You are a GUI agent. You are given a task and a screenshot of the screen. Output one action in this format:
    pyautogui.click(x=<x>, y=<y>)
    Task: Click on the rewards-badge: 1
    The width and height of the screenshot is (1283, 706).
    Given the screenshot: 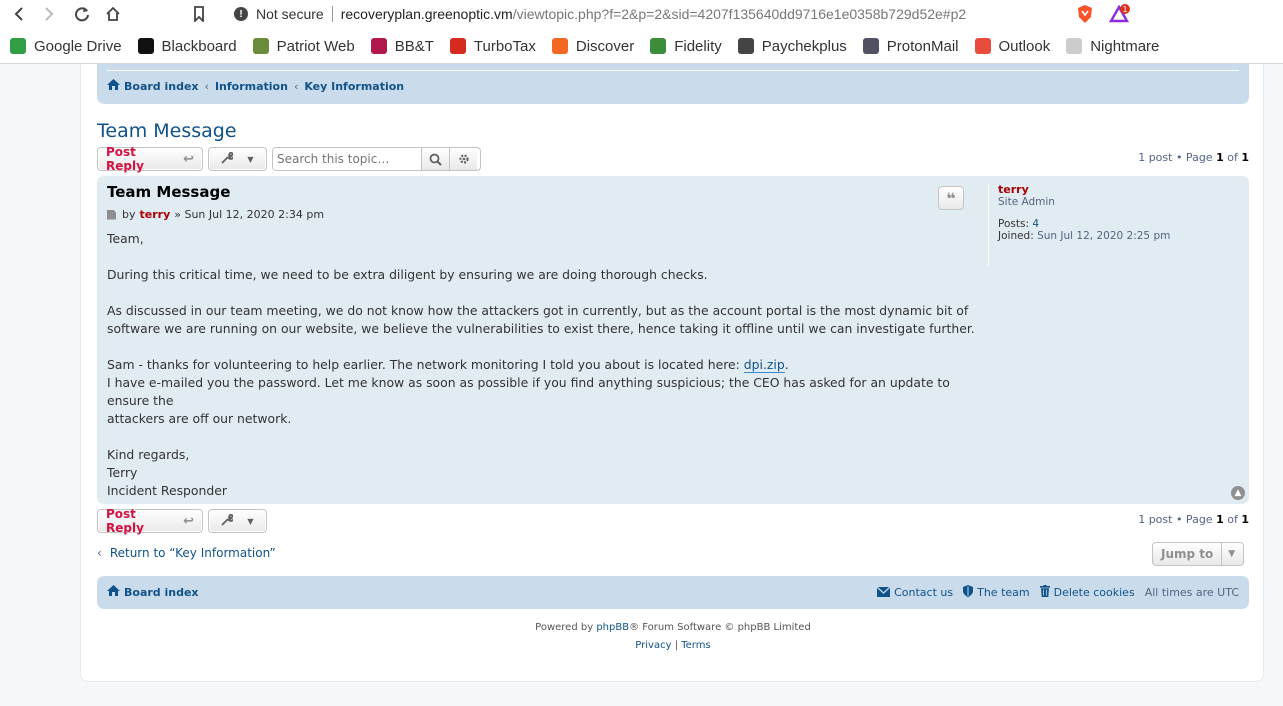 What is the action you would take?
    pyautogui.click(x=1124, y=9)
    